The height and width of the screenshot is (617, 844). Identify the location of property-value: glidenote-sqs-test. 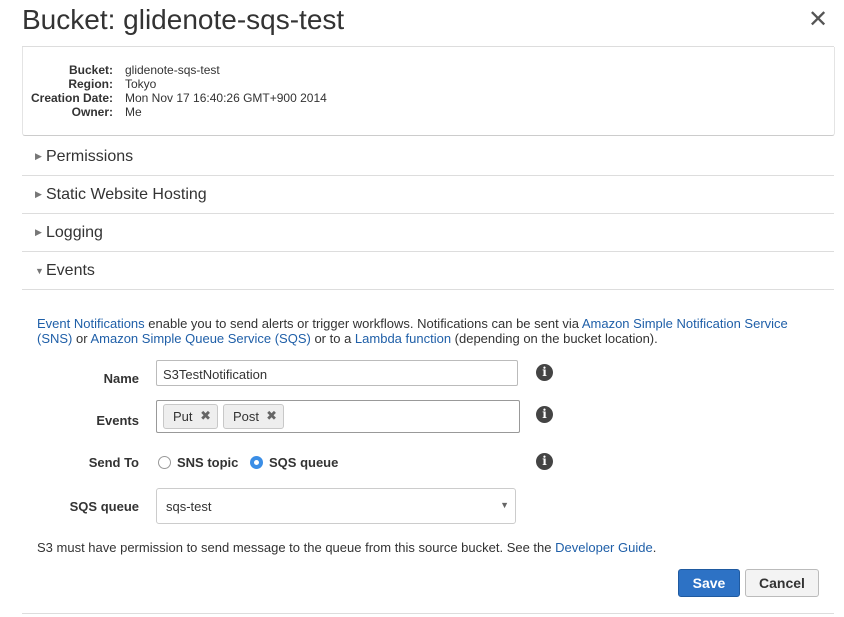
(172, 70).